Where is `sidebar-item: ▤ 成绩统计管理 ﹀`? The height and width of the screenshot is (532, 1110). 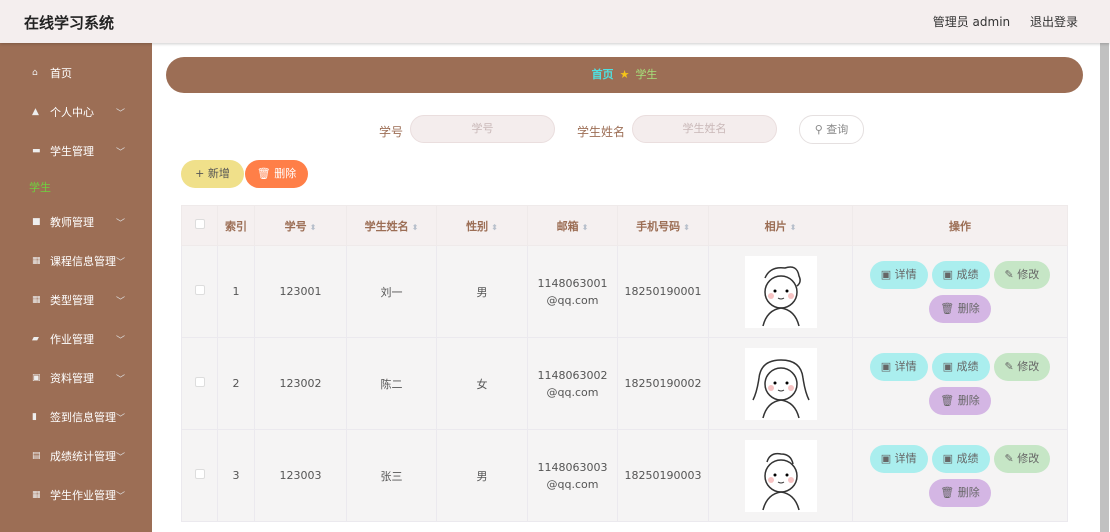 sidebar-item: ▤ 成绩统计管理 ﹀ is located at coordinates (82, 456).